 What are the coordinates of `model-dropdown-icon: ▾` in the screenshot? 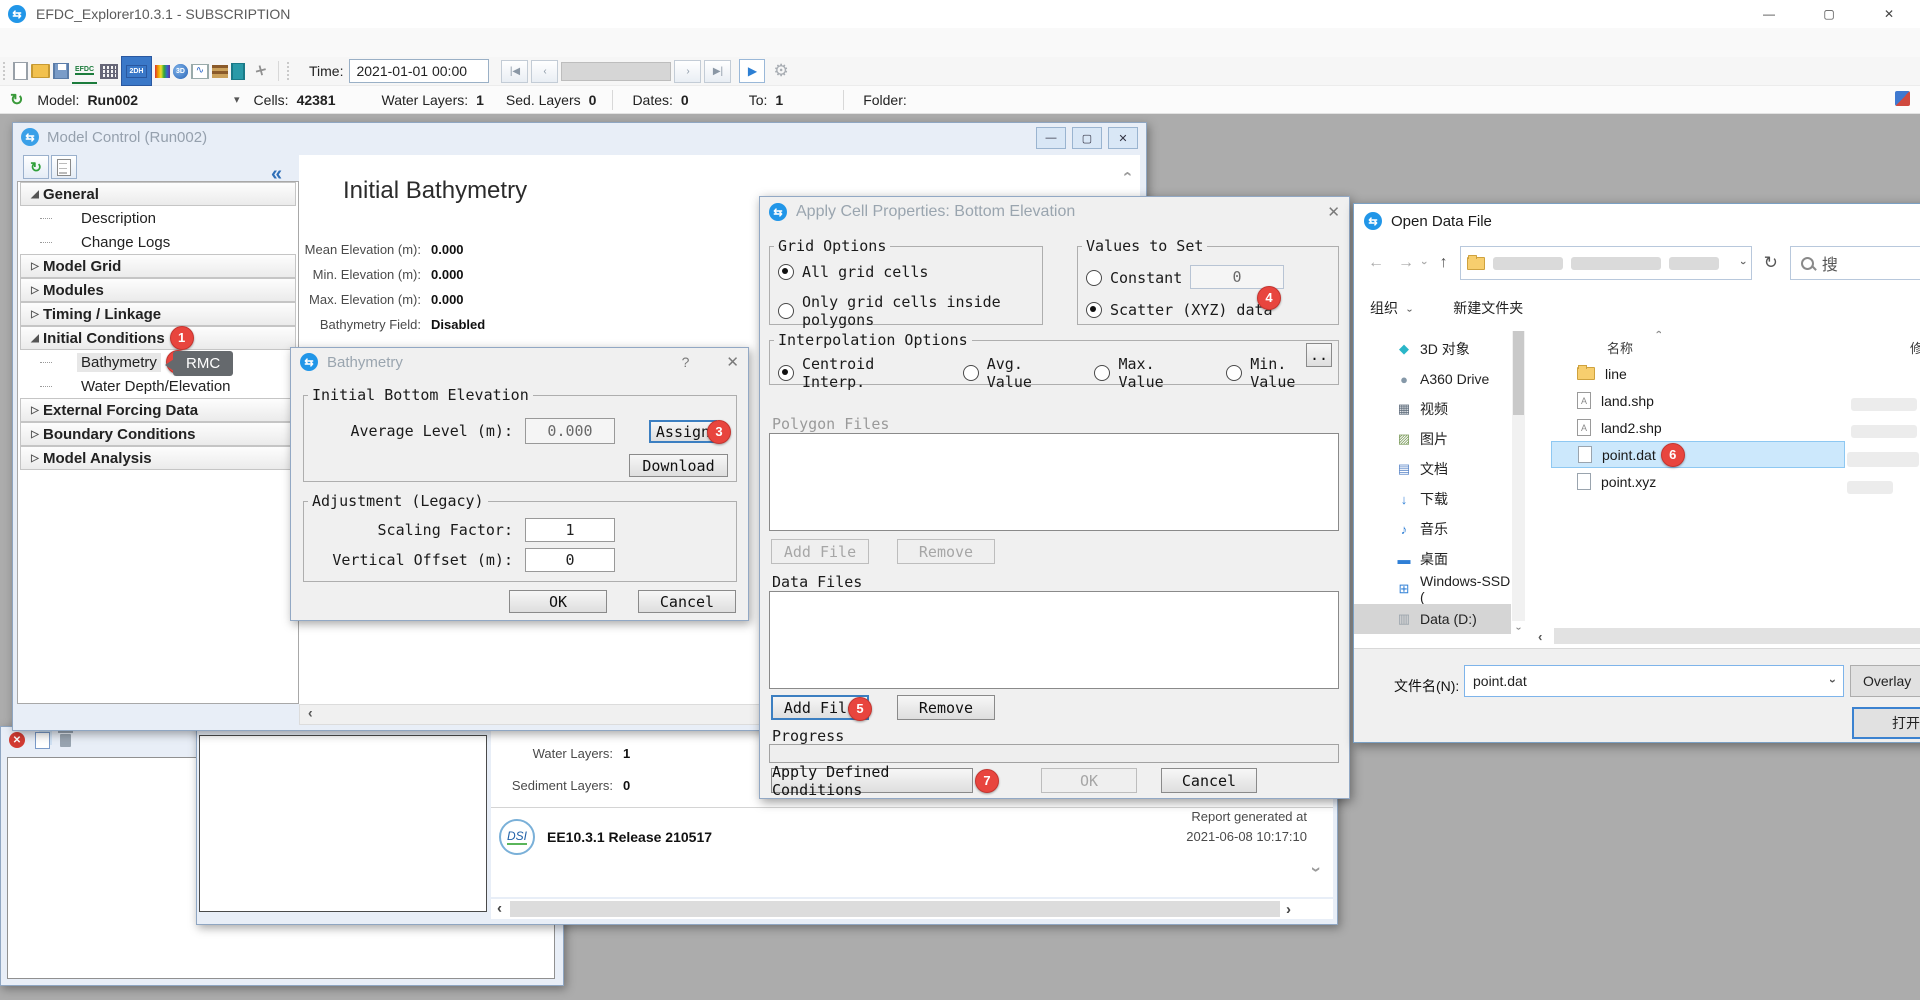 It's located at (237, 99).